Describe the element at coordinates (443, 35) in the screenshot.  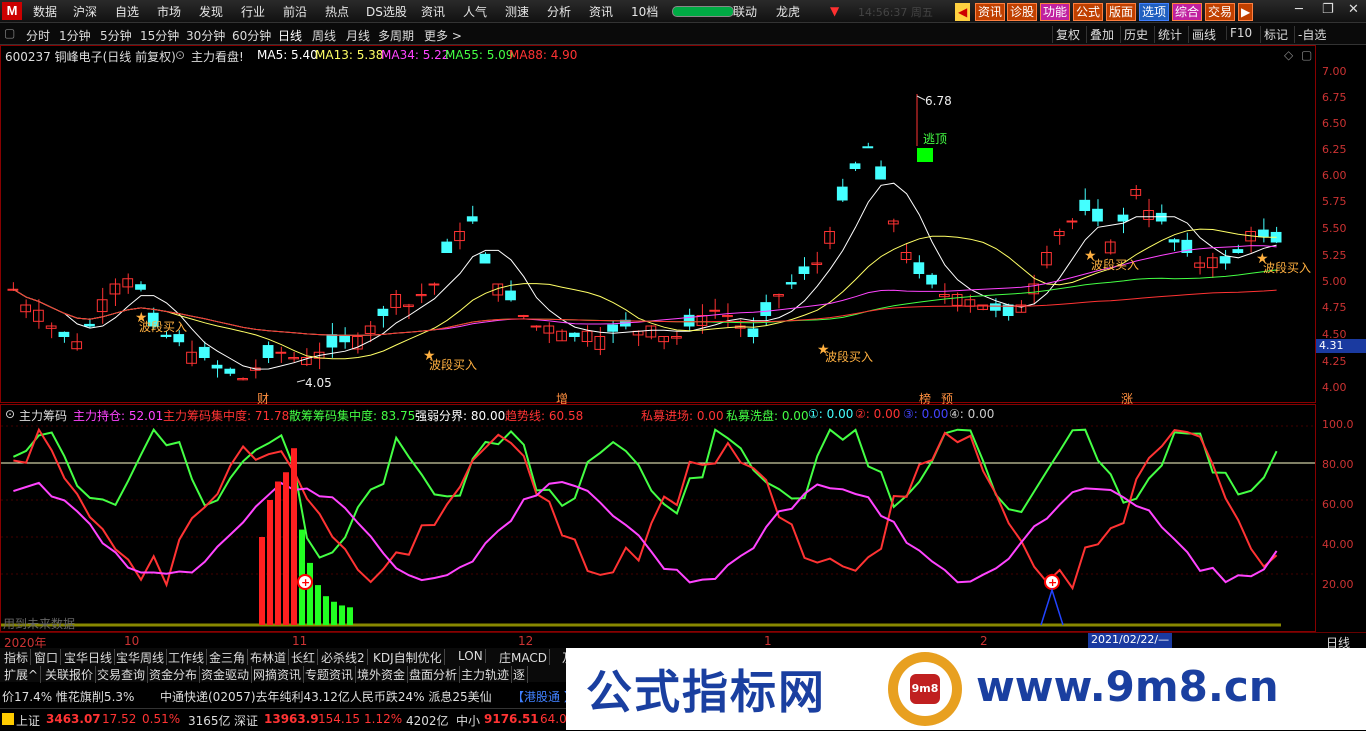
I see `period-more: 更多 >` at that location.